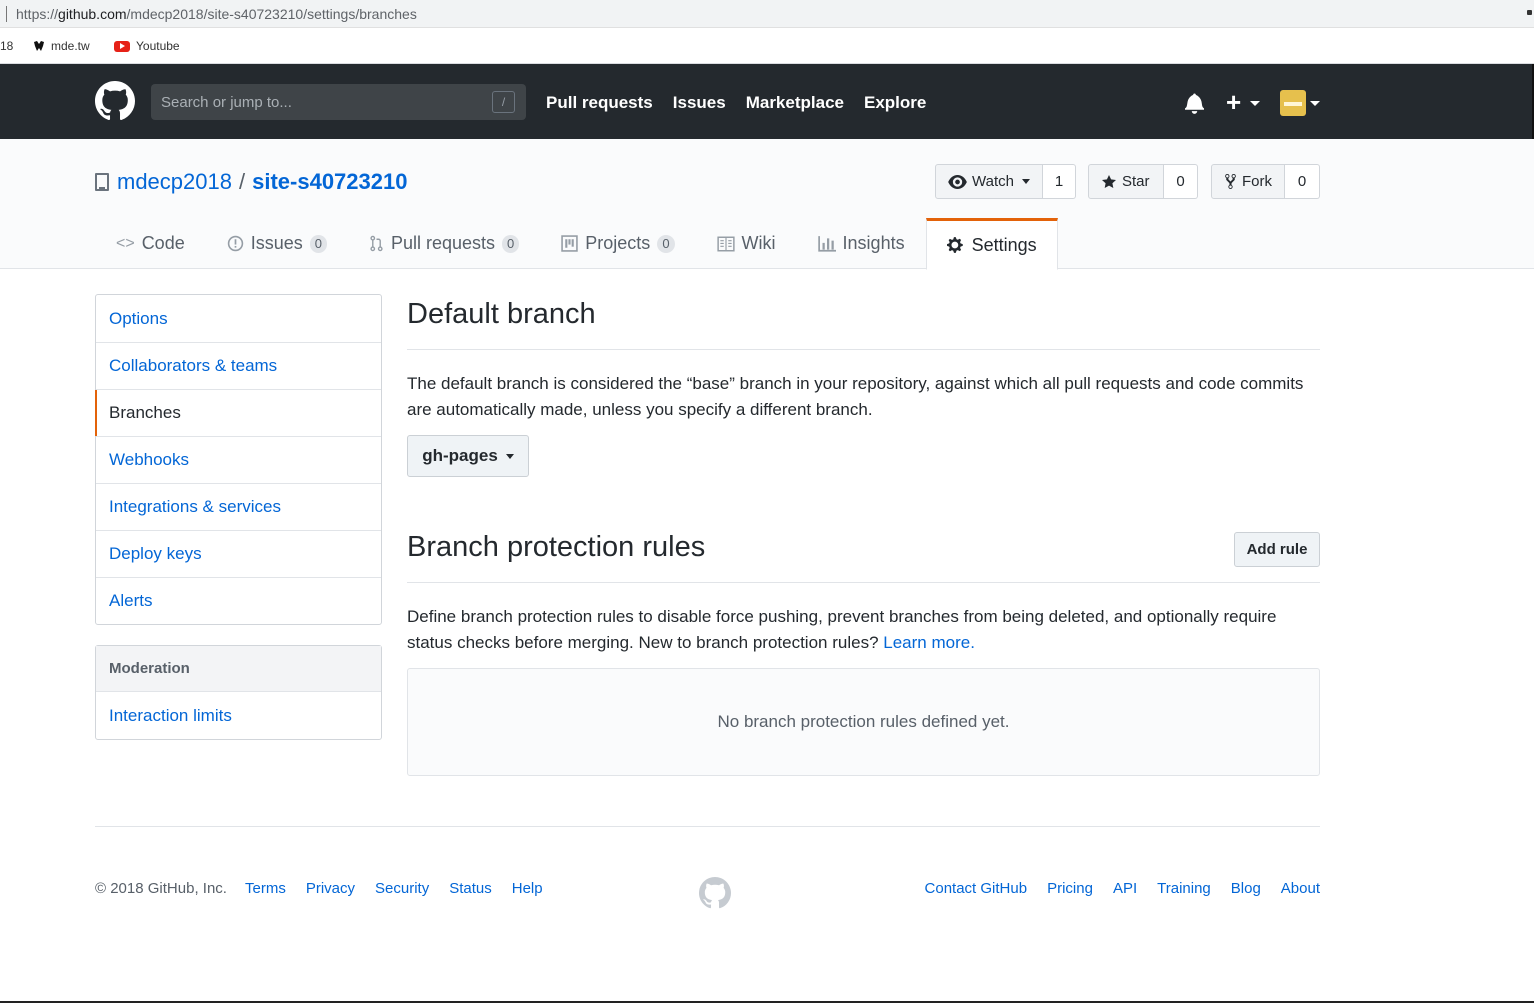  What do you see at coordinates (1181, 181) in the screenshot?
I see `star-count: 0` at bounding box center [1181, 181].